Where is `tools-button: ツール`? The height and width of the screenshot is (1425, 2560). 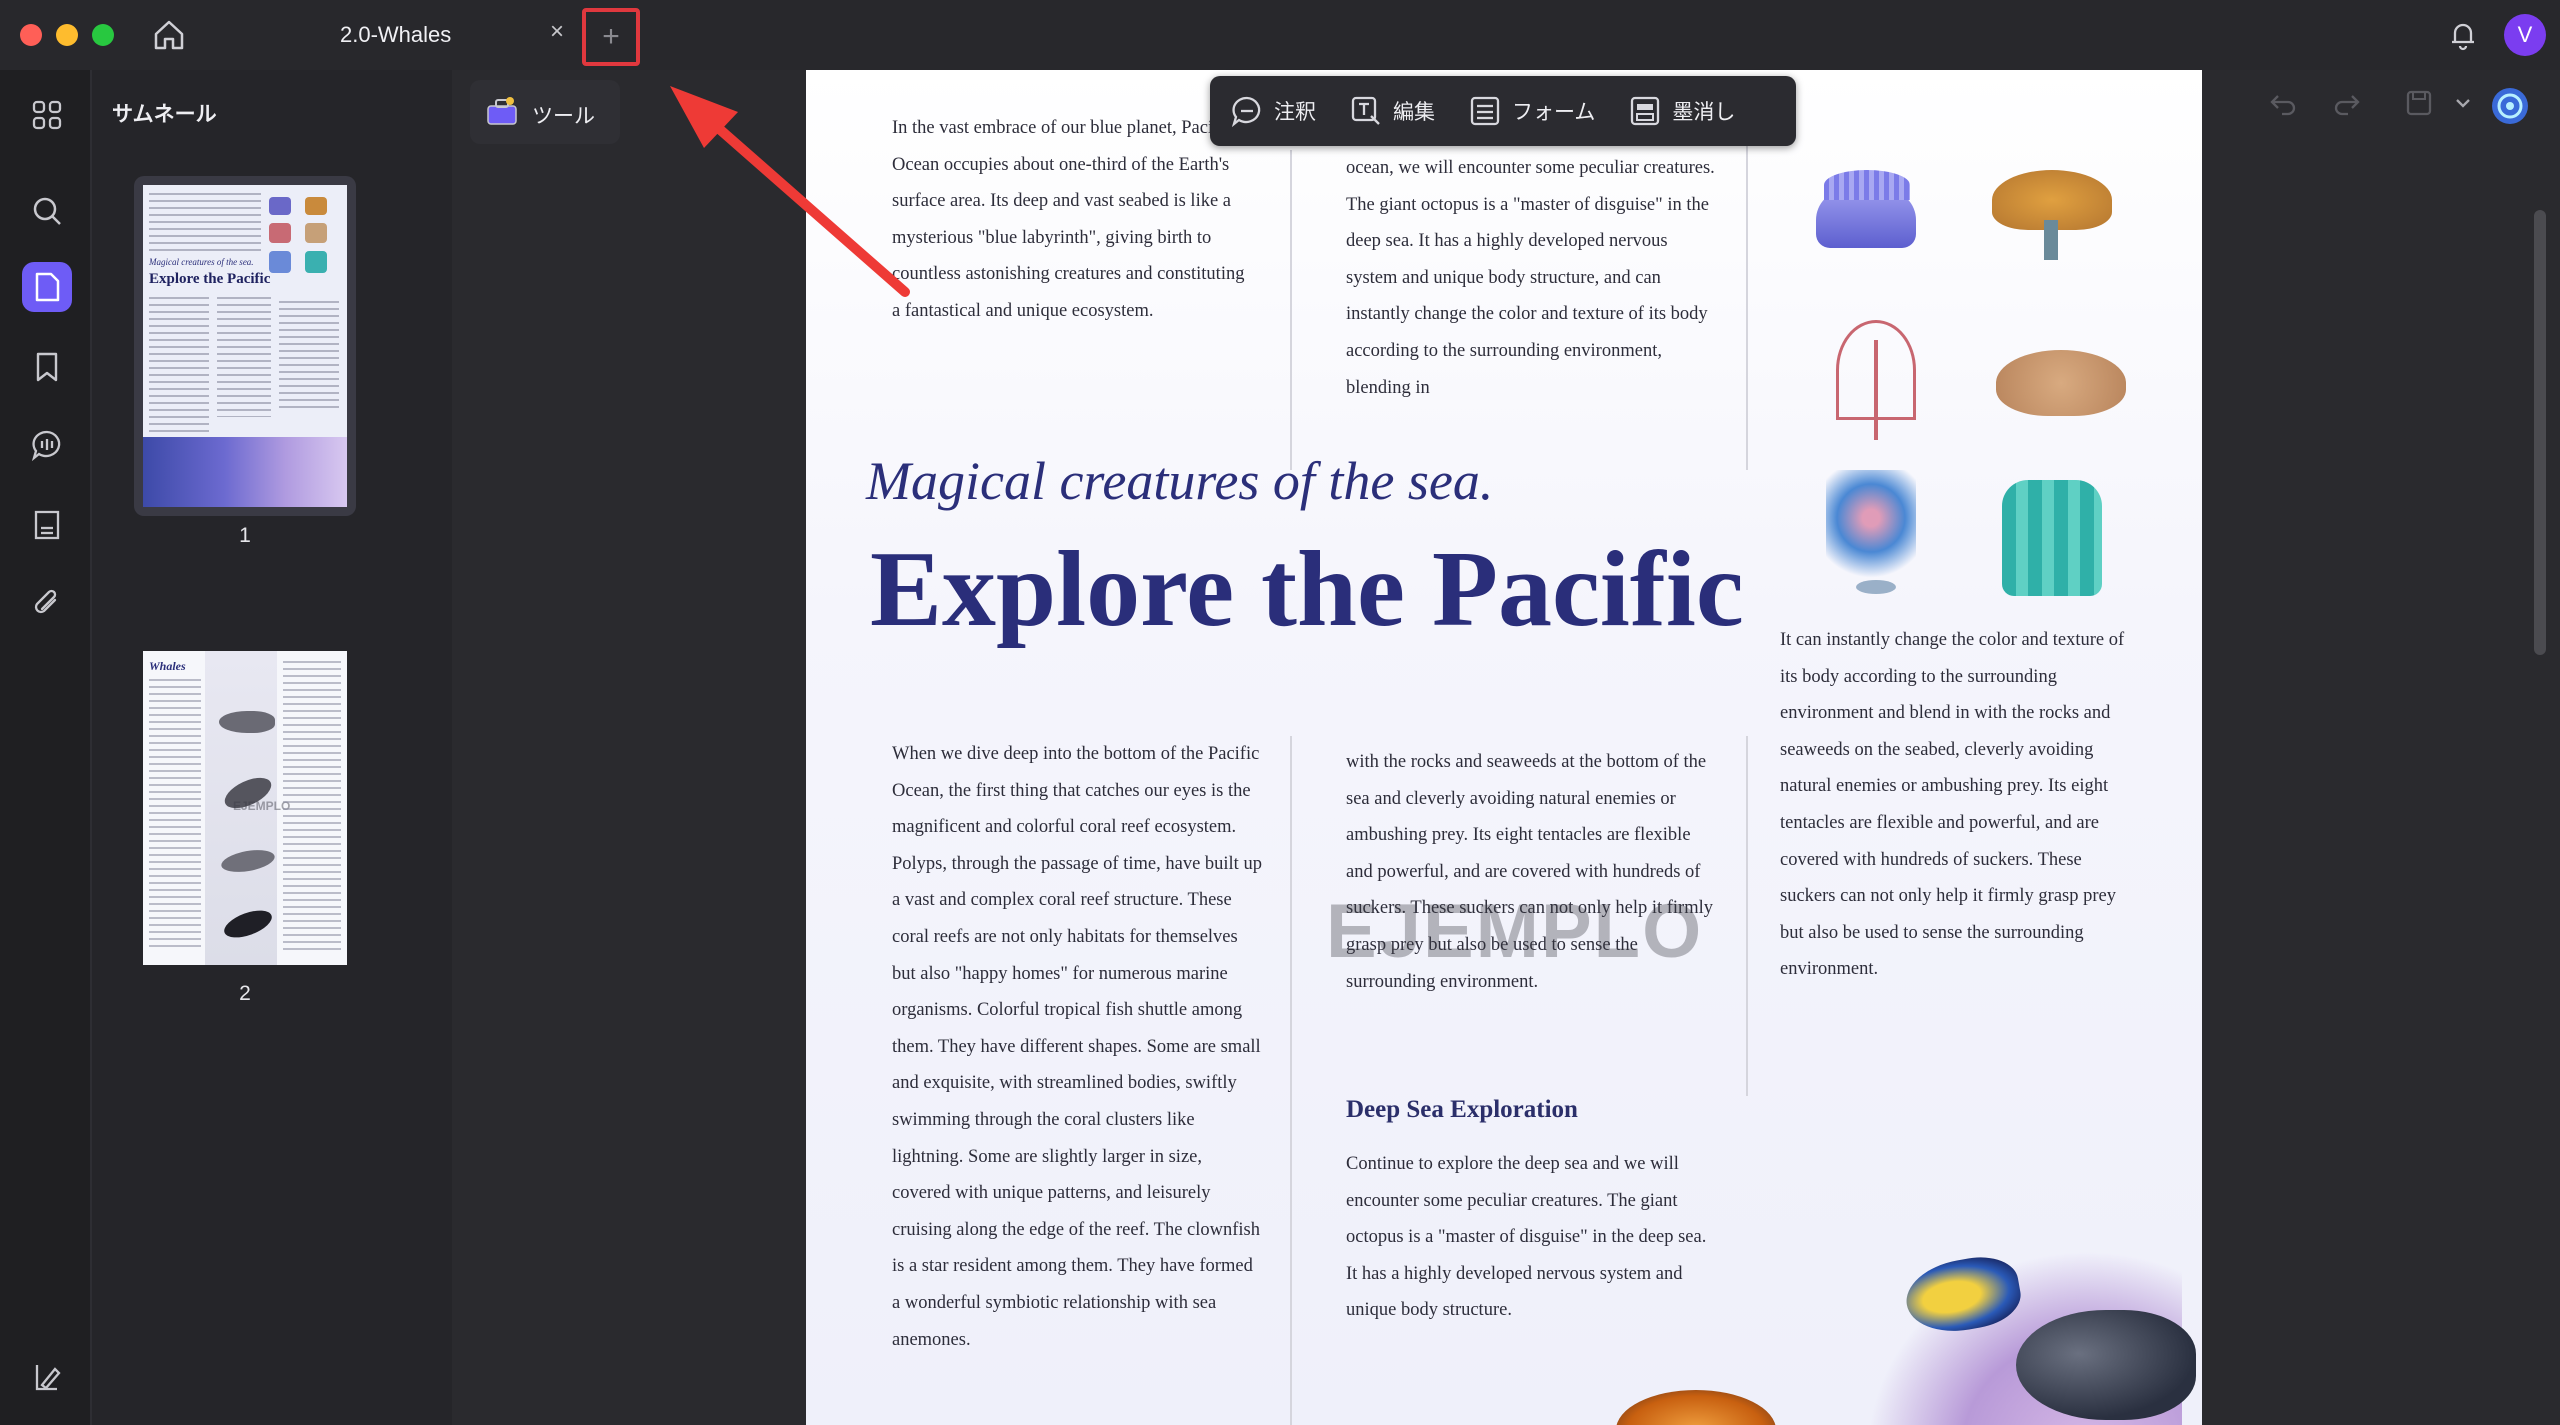 tools-button: ツール is located at coordinates (545, 112).